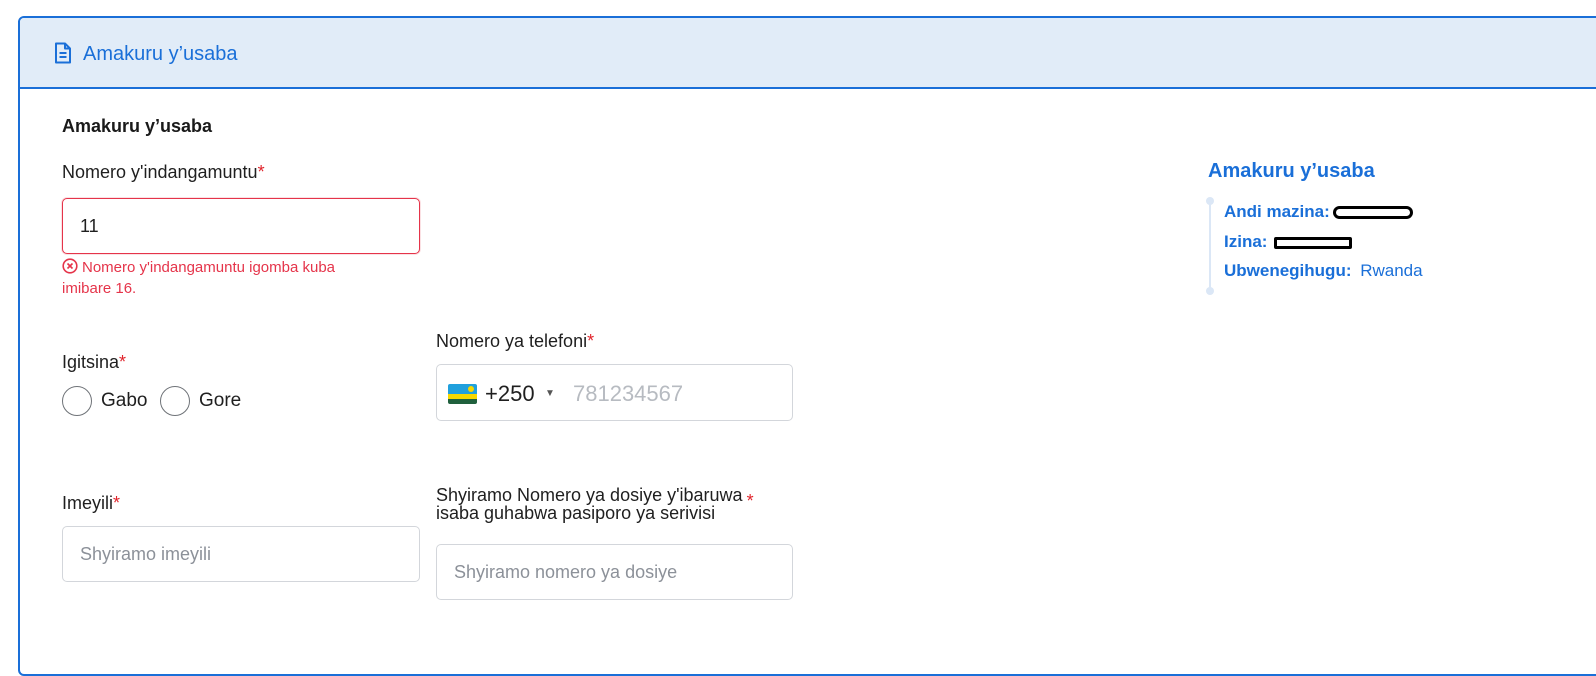 The image size is (1596, 676). I want to click on section-title: Amakuru y’usaba, so click(137, 126).